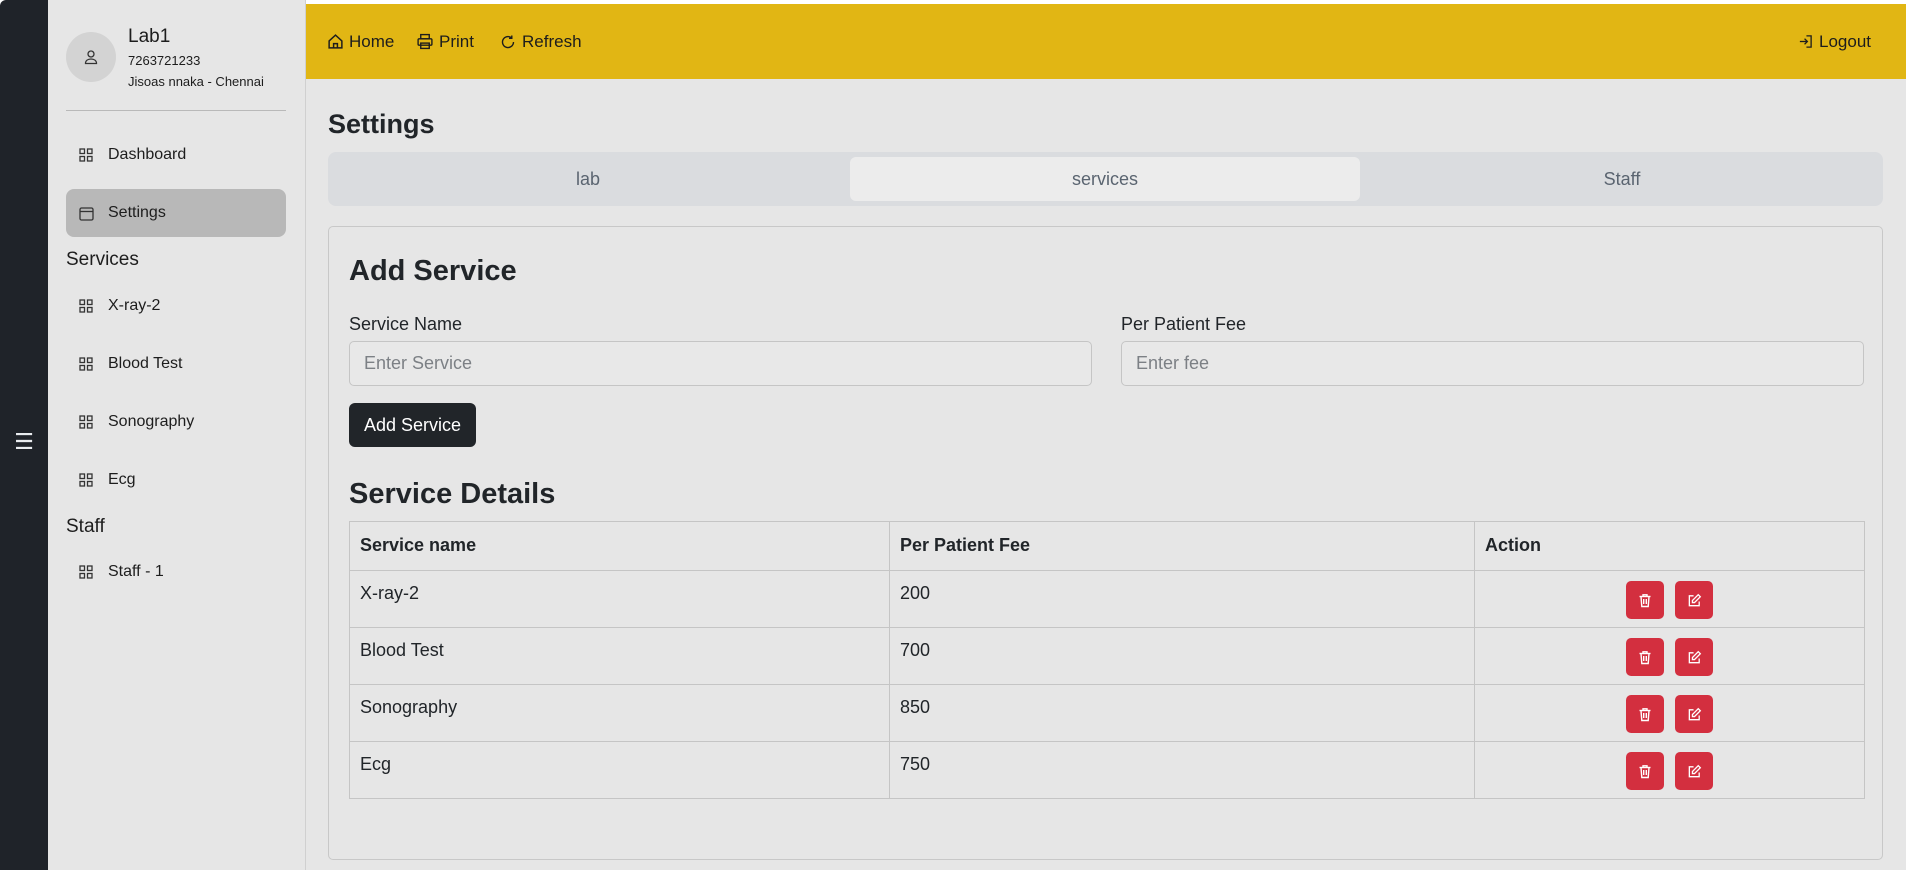  Describe the element at coordinates (176, 572) in the screenshot. I see `sidebar-item-staff-1: Staff - 1` at that location.